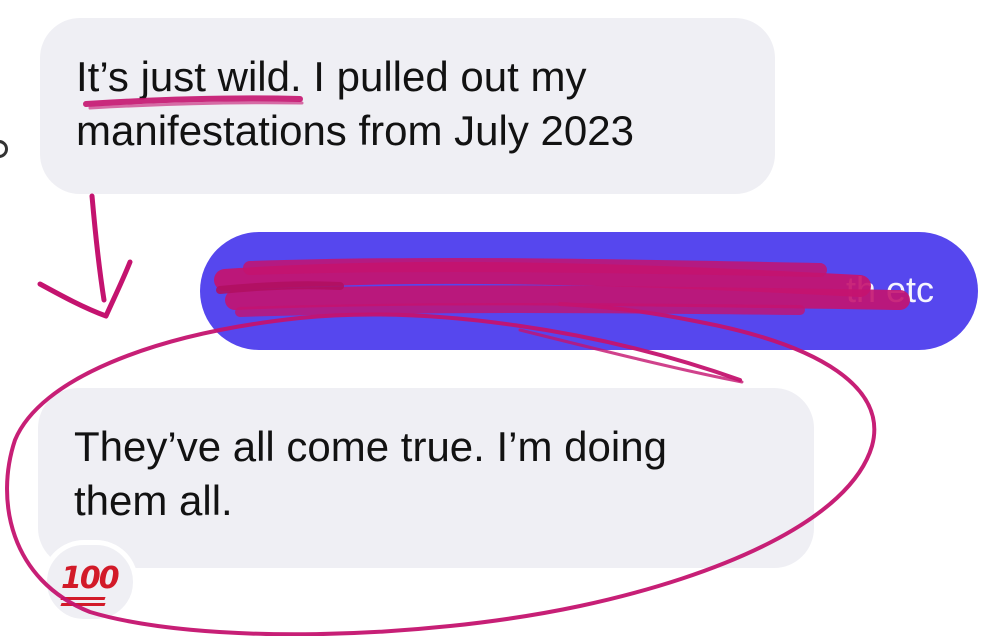 The height and width of the screenshot is (636, 995). Describe the element at coordinates (331, 76) in the screenshot. I see `message-text-line: It’s just wild. I pulled out my` at that location.